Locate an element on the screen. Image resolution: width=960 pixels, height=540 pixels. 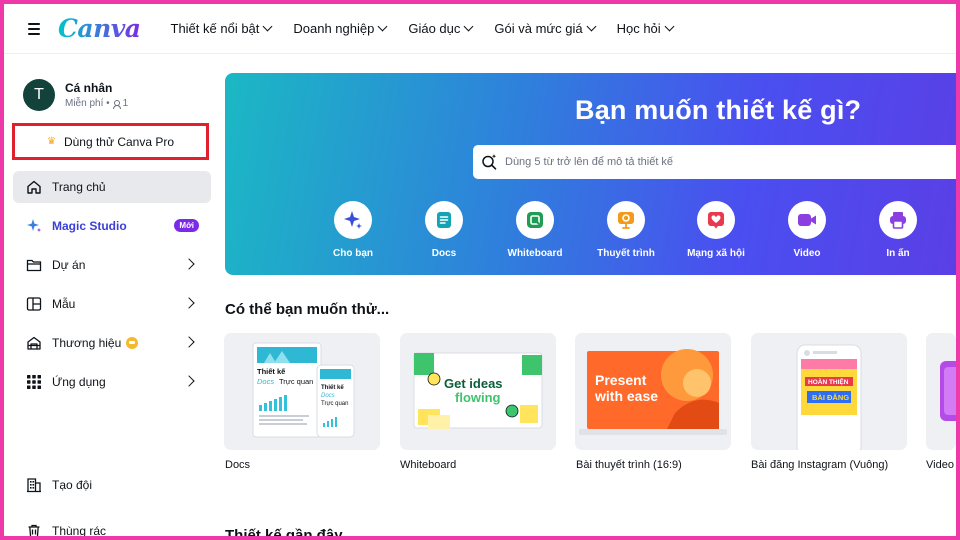
thumb-text: Present is located at coordinates (621, 380).